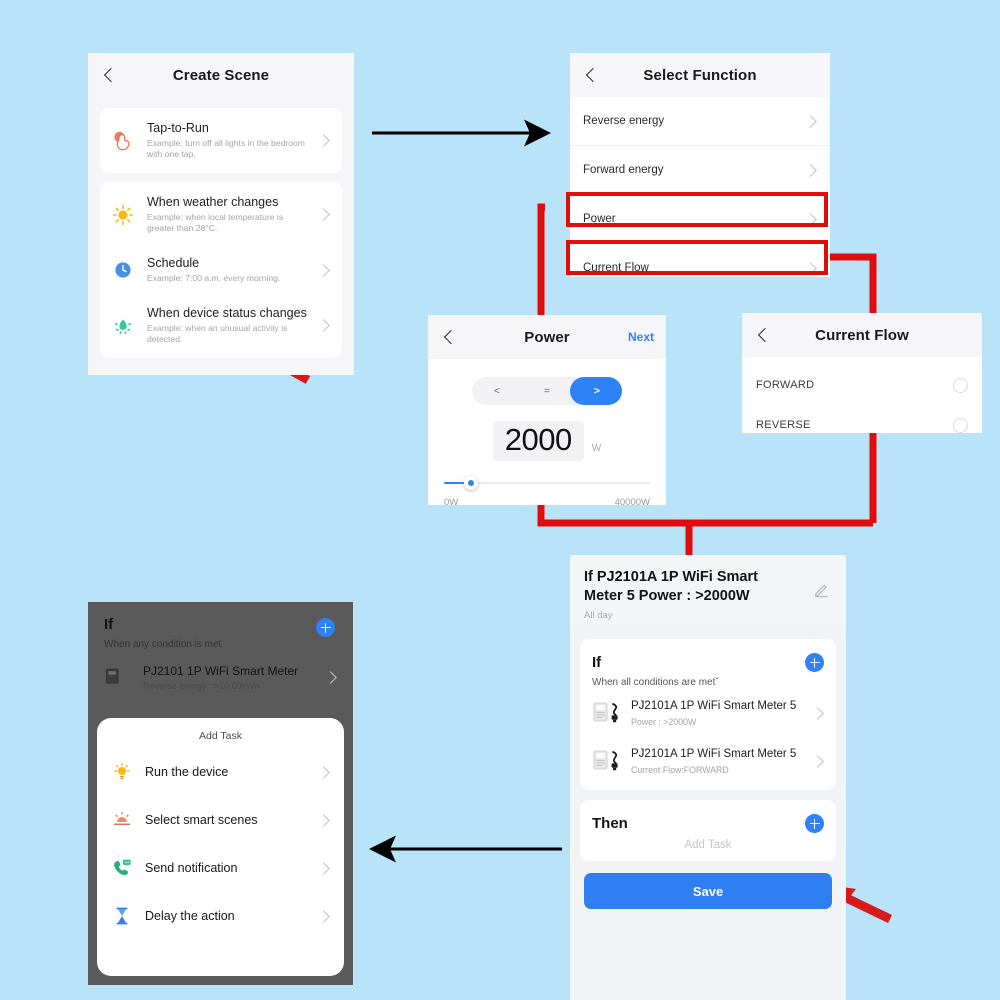 The width and height of the screenshot is (1000, 1000). I want to click on add-task-placeholder: Add Task, so click(708, 845).